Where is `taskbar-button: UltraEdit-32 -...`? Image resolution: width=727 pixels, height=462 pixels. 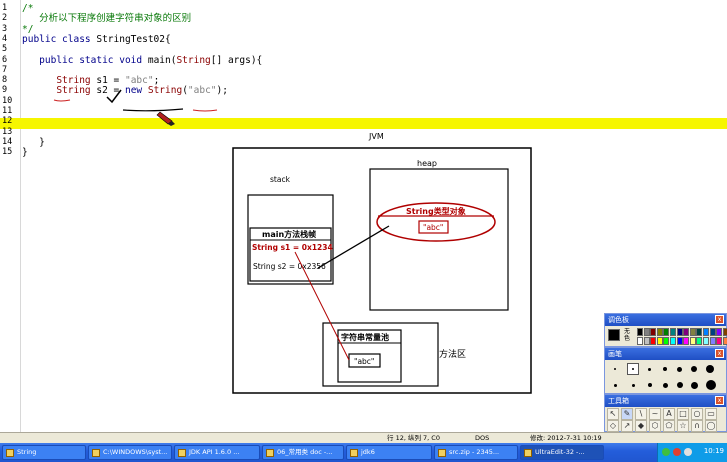 taskbar-button: UltraEdit-32 -... is located at coordinates (562, 452).